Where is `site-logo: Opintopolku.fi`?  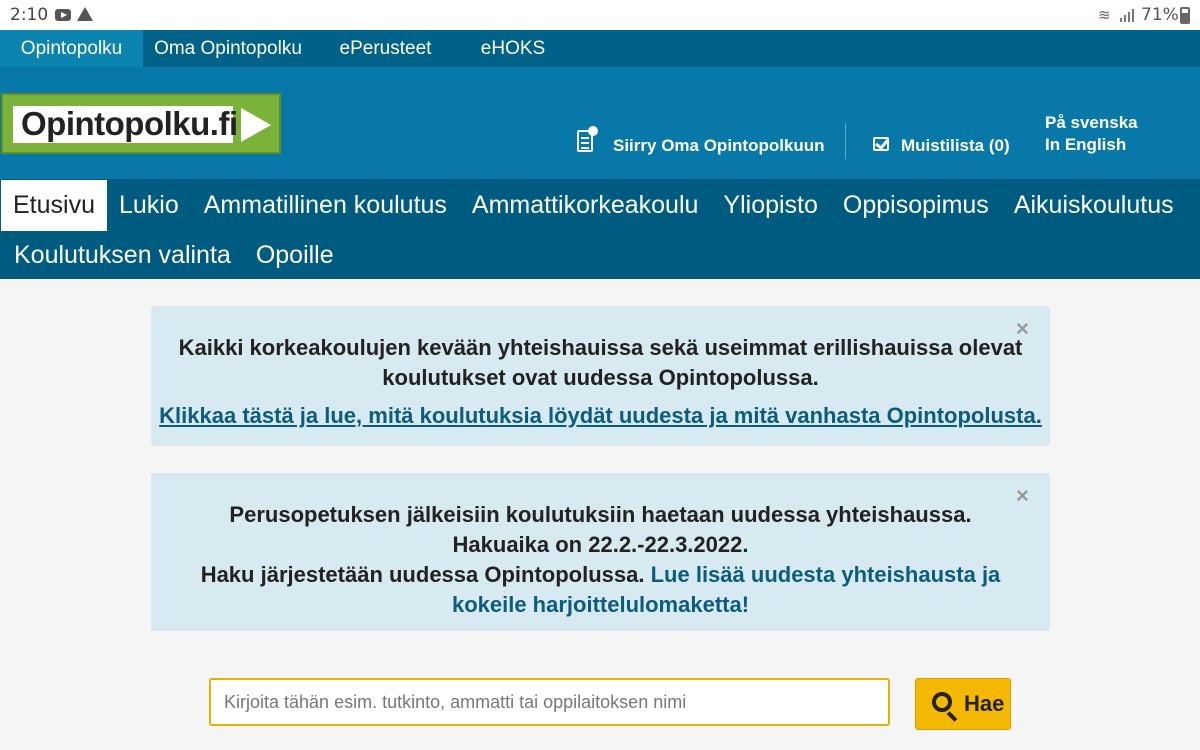 site-logo: Opintopolku.fi is located at coordinates (141, 123).